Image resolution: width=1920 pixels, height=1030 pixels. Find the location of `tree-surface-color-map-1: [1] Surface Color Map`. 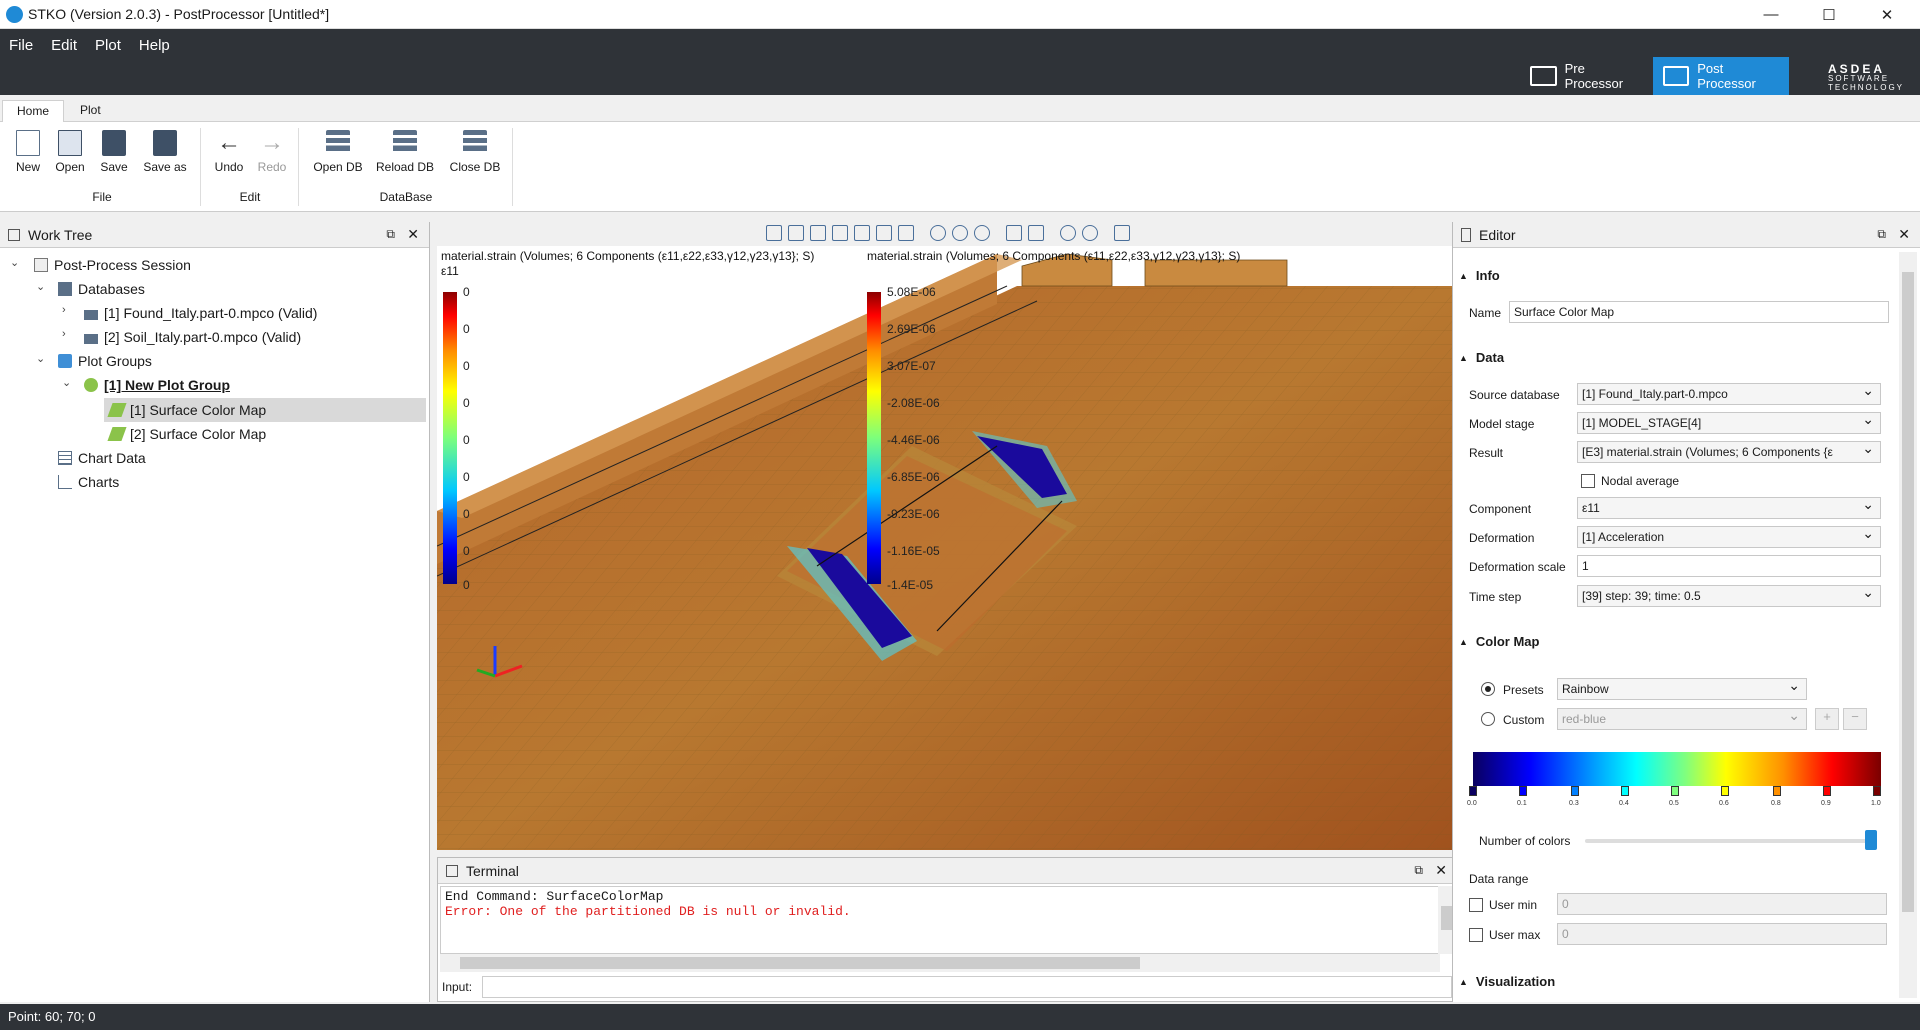

tree-surface-color-map-1: [1] Surface Color Map is located at coordinates (186, 410).